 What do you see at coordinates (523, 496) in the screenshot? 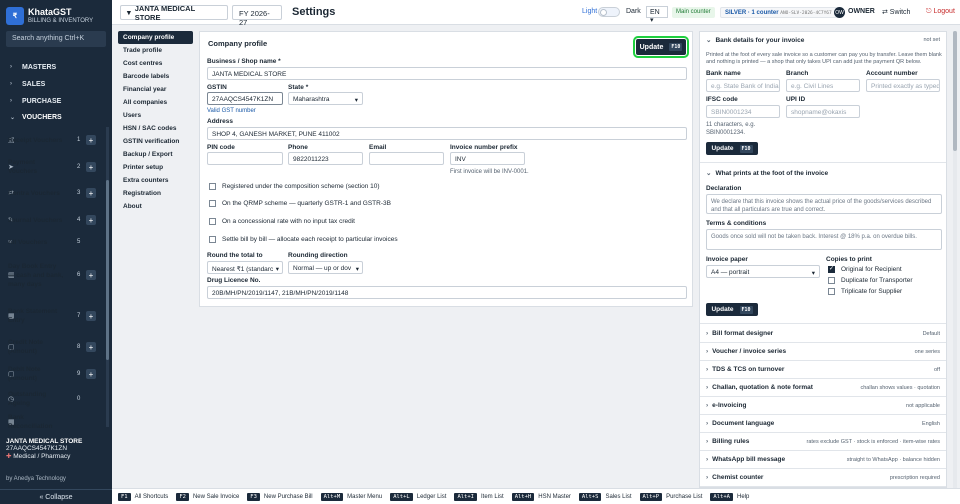
I see `shortcut-key: Alt+H` at bounding box center [523, 496].